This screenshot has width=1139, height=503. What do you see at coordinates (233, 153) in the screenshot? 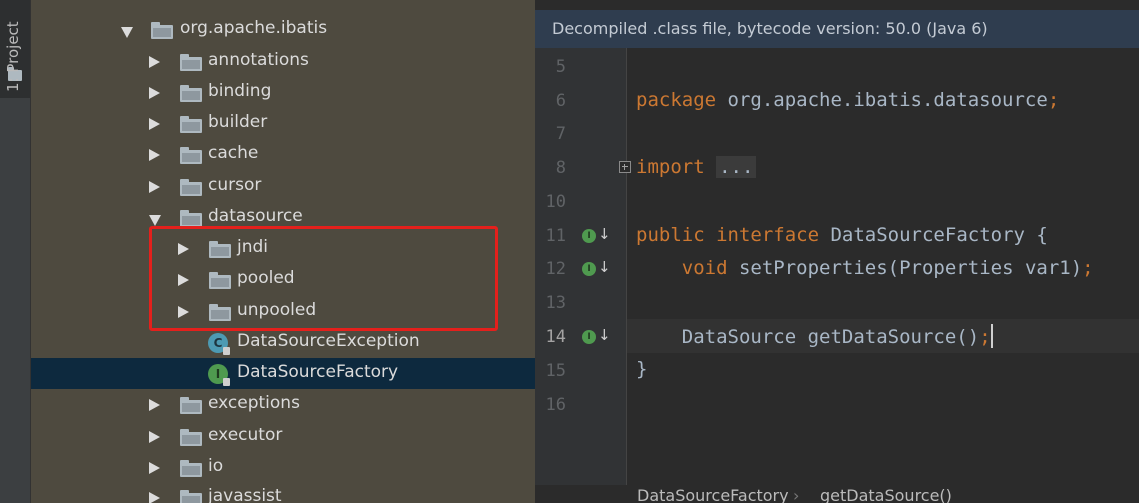
I see `tree-item-label: cache` at bounding box center [233, 153].